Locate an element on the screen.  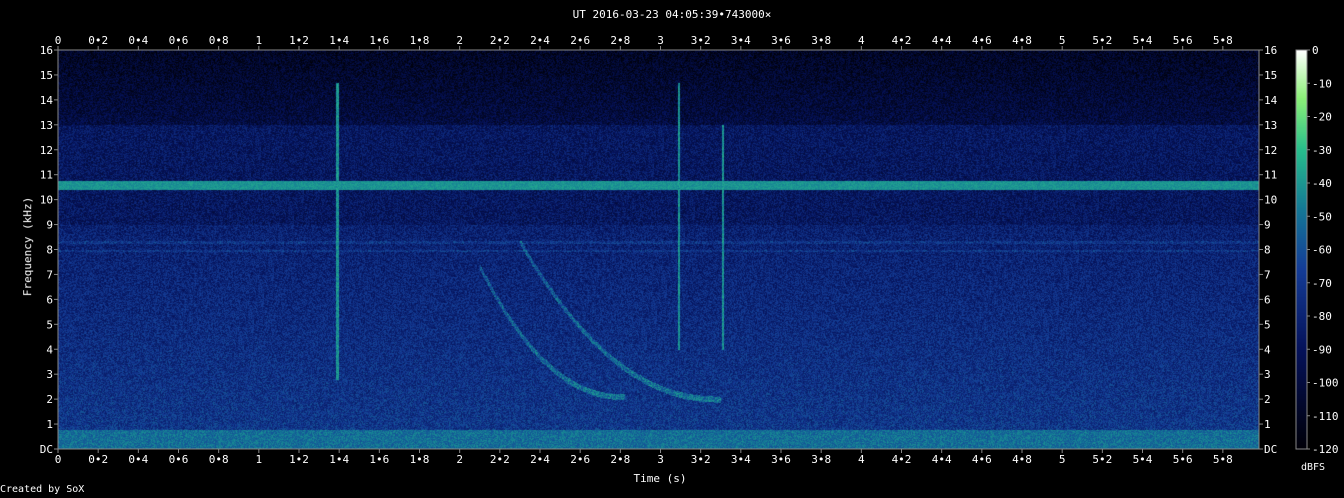
x-tick-label-bottom: 3•8 is located at coordinates (821, 459).